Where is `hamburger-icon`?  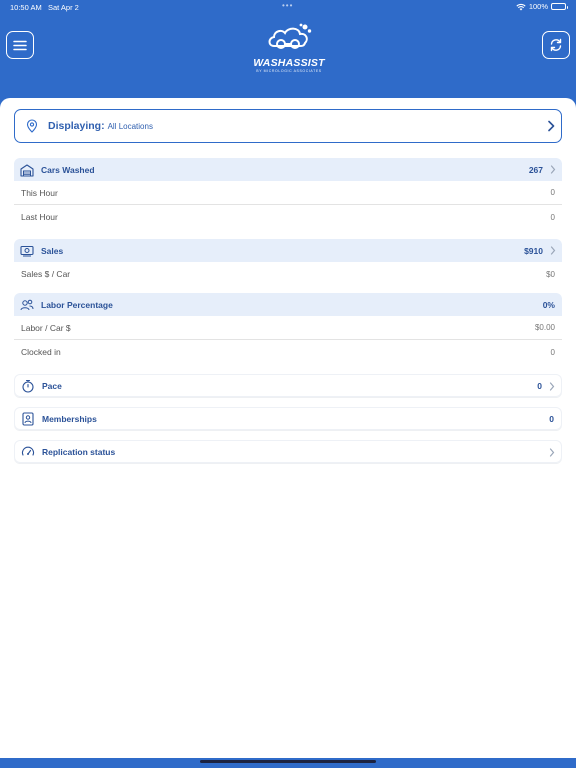
hamburger-icon is located at coordinates (20, 45).